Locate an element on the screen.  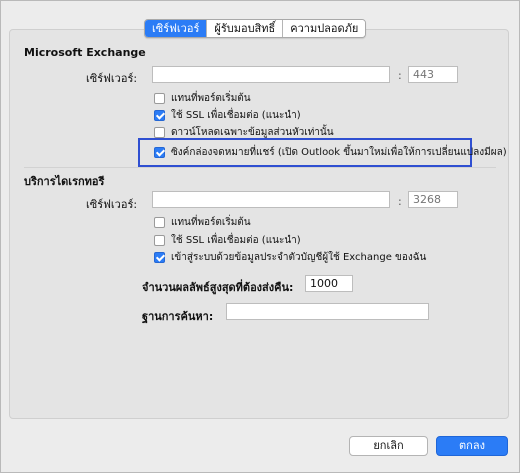
tab-server: เซิร์ฟเวอร์ is located at coordinates (176, 28).